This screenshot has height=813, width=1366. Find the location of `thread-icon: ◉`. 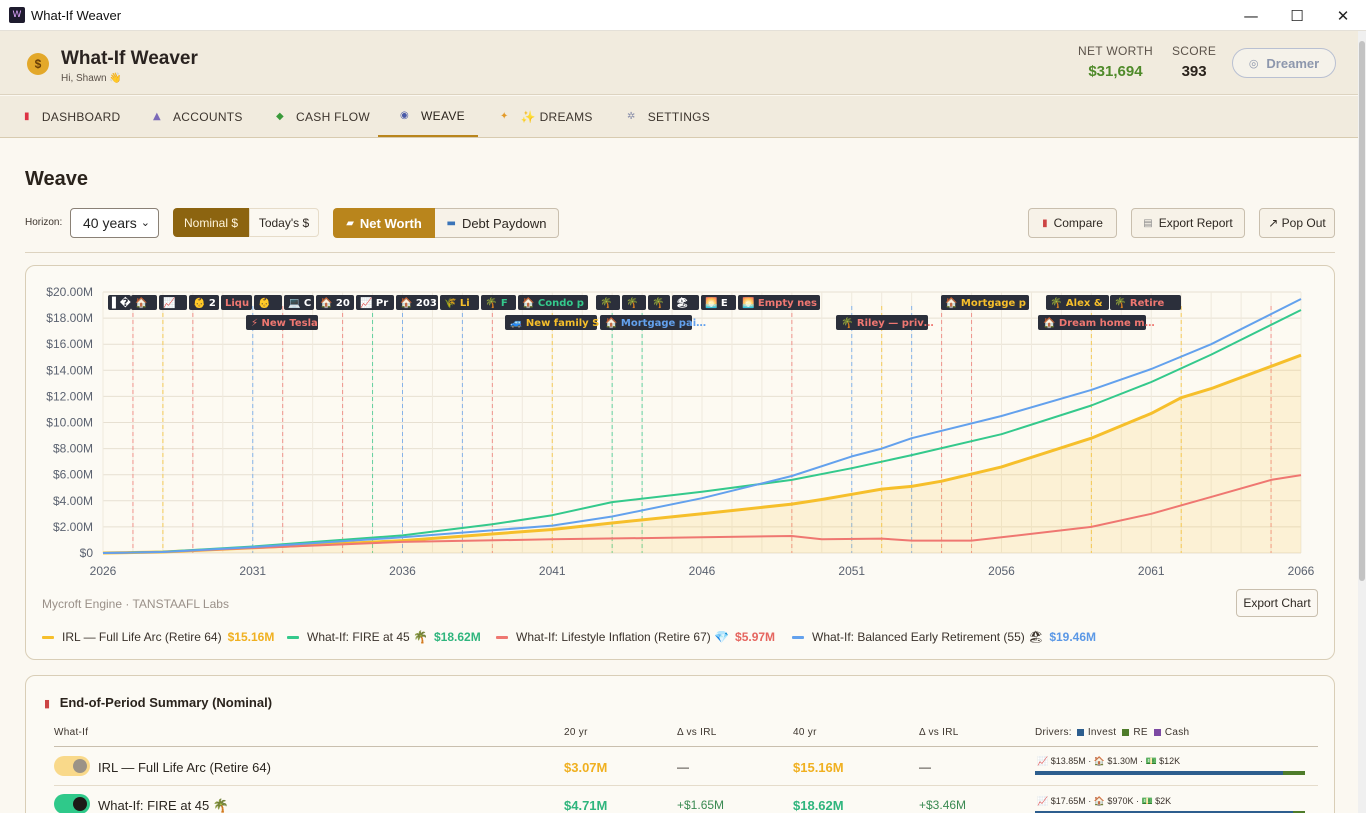

thread-icon: ◉ is located at coordinates (405, 115).